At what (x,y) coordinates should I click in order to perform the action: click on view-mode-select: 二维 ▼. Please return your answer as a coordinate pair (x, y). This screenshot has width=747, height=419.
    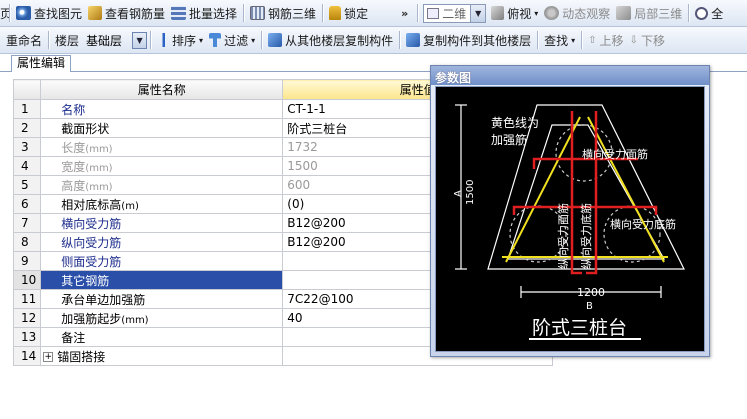
    Looking at the image, I should click on (455, 13).